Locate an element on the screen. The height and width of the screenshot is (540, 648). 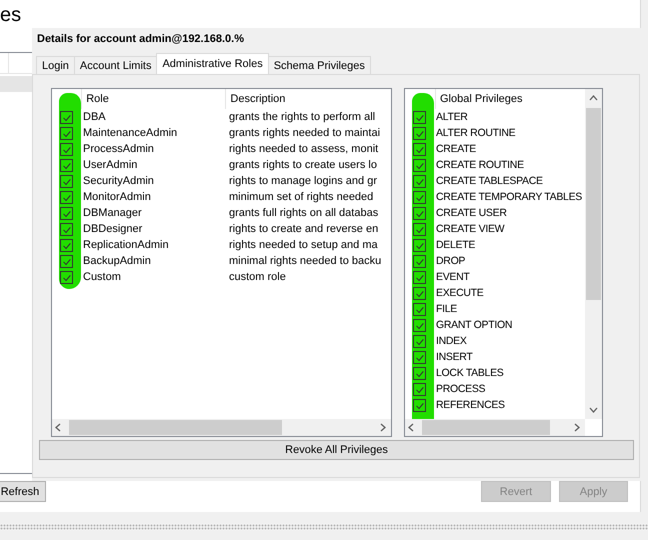
role-name: UserAdmin is located at coordinates (110, 165).